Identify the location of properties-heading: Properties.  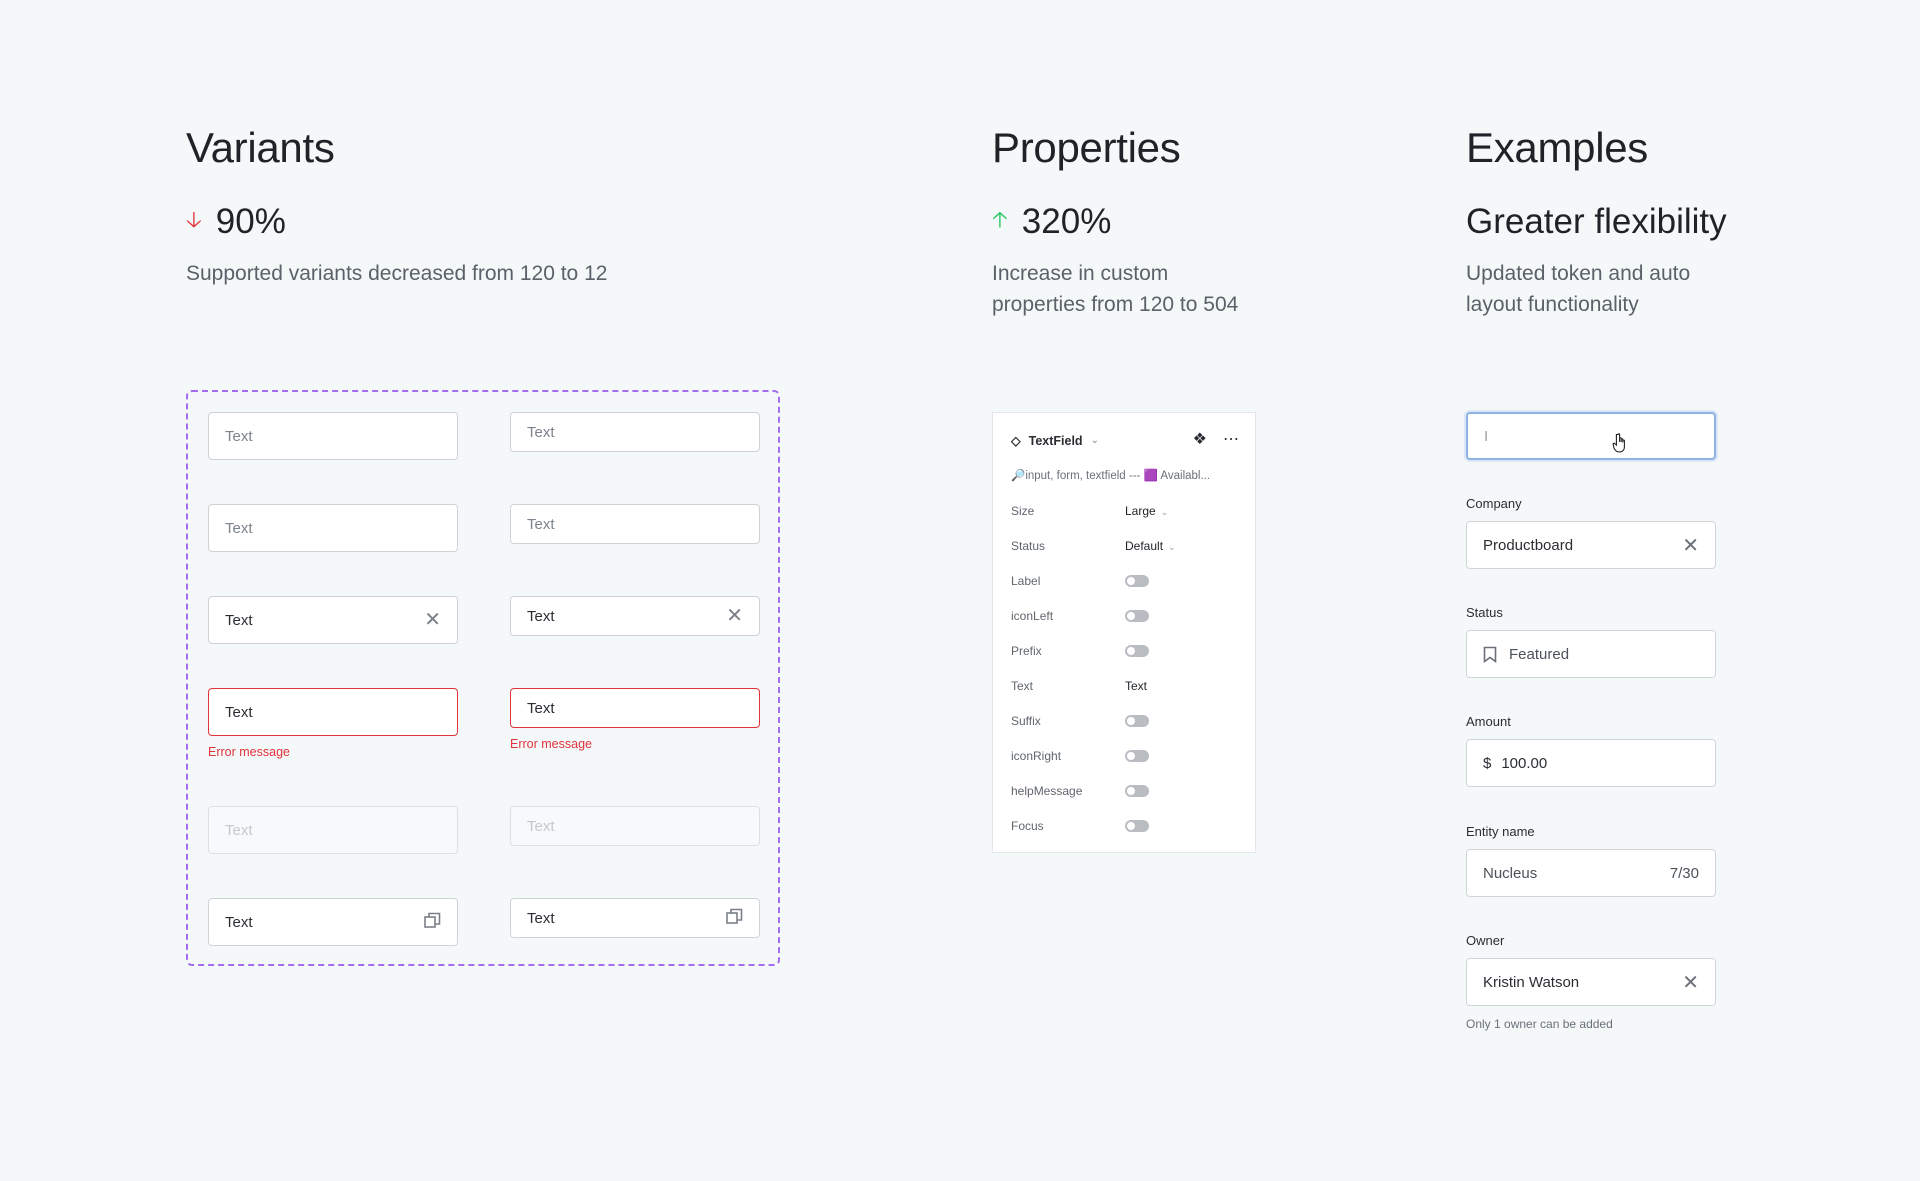
(1086, 147).